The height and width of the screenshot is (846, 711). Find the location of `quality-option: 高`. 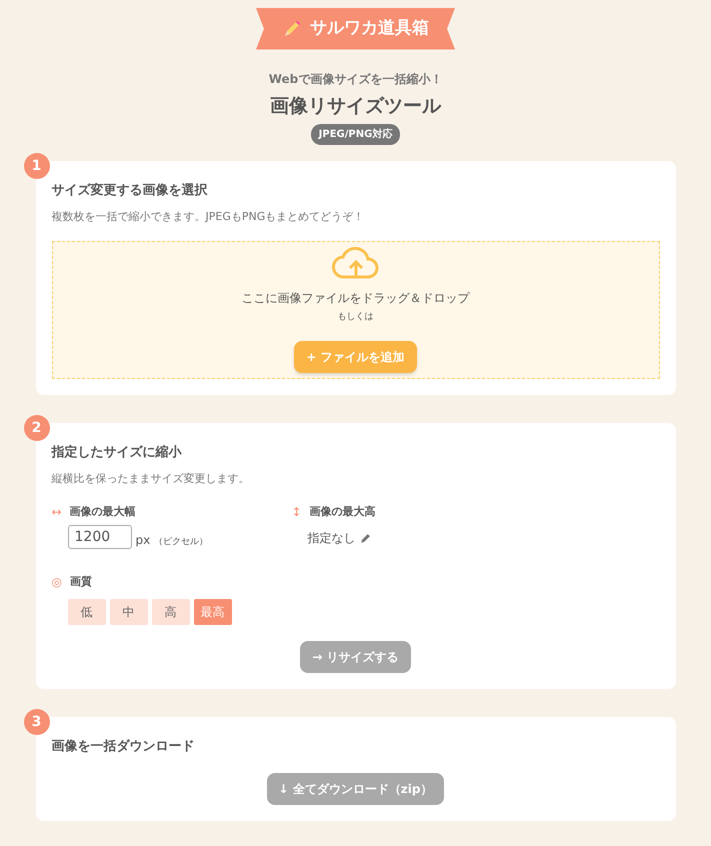

quality-option: 高 is located at coordinates (171, 612).